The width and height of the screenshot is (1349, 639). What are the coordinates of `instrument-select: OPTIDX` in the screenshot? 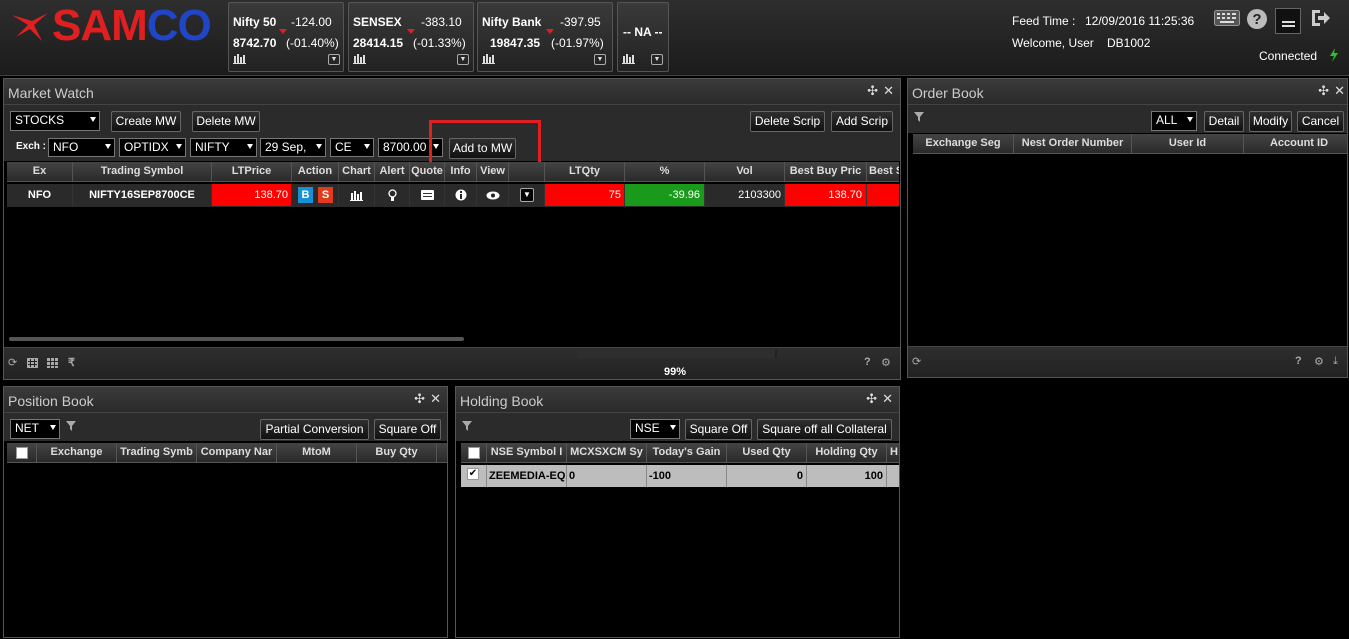 It's located at (152, 147).